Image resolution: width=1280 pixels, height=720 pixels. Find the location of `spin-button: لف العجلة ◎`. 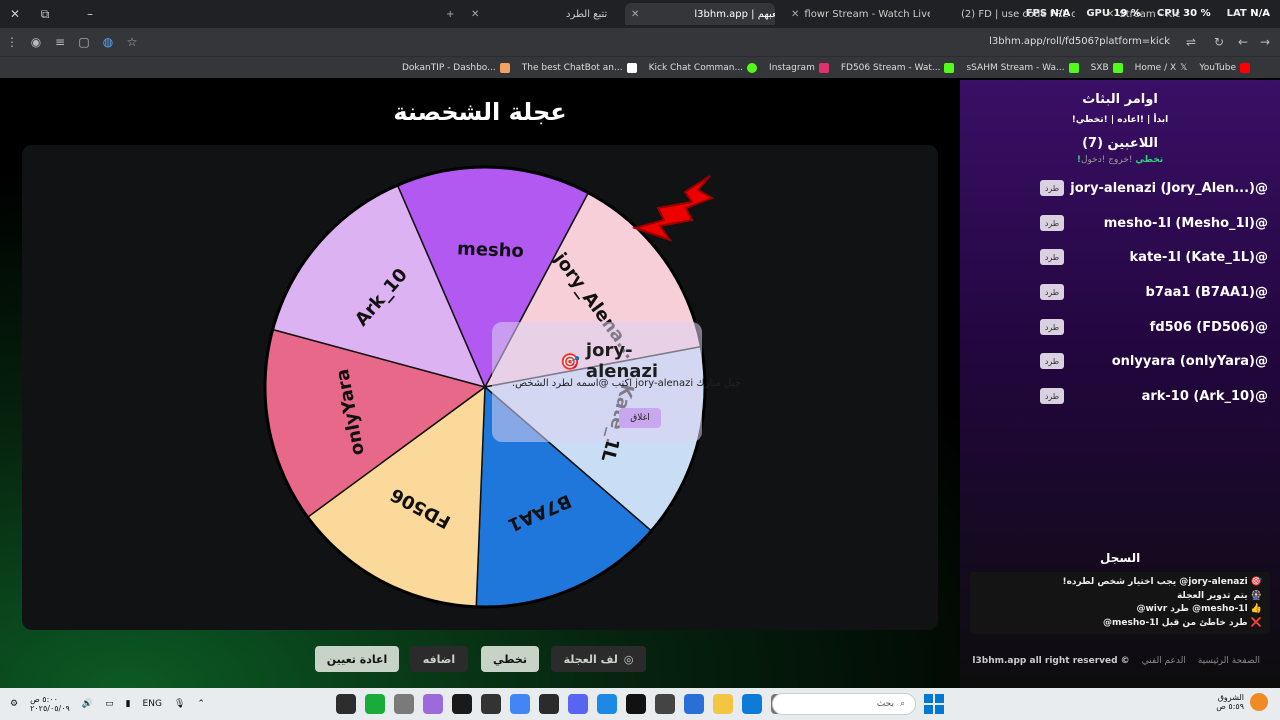

spin-button: لف العجلة ◎ is located at coordinates (598, 659).